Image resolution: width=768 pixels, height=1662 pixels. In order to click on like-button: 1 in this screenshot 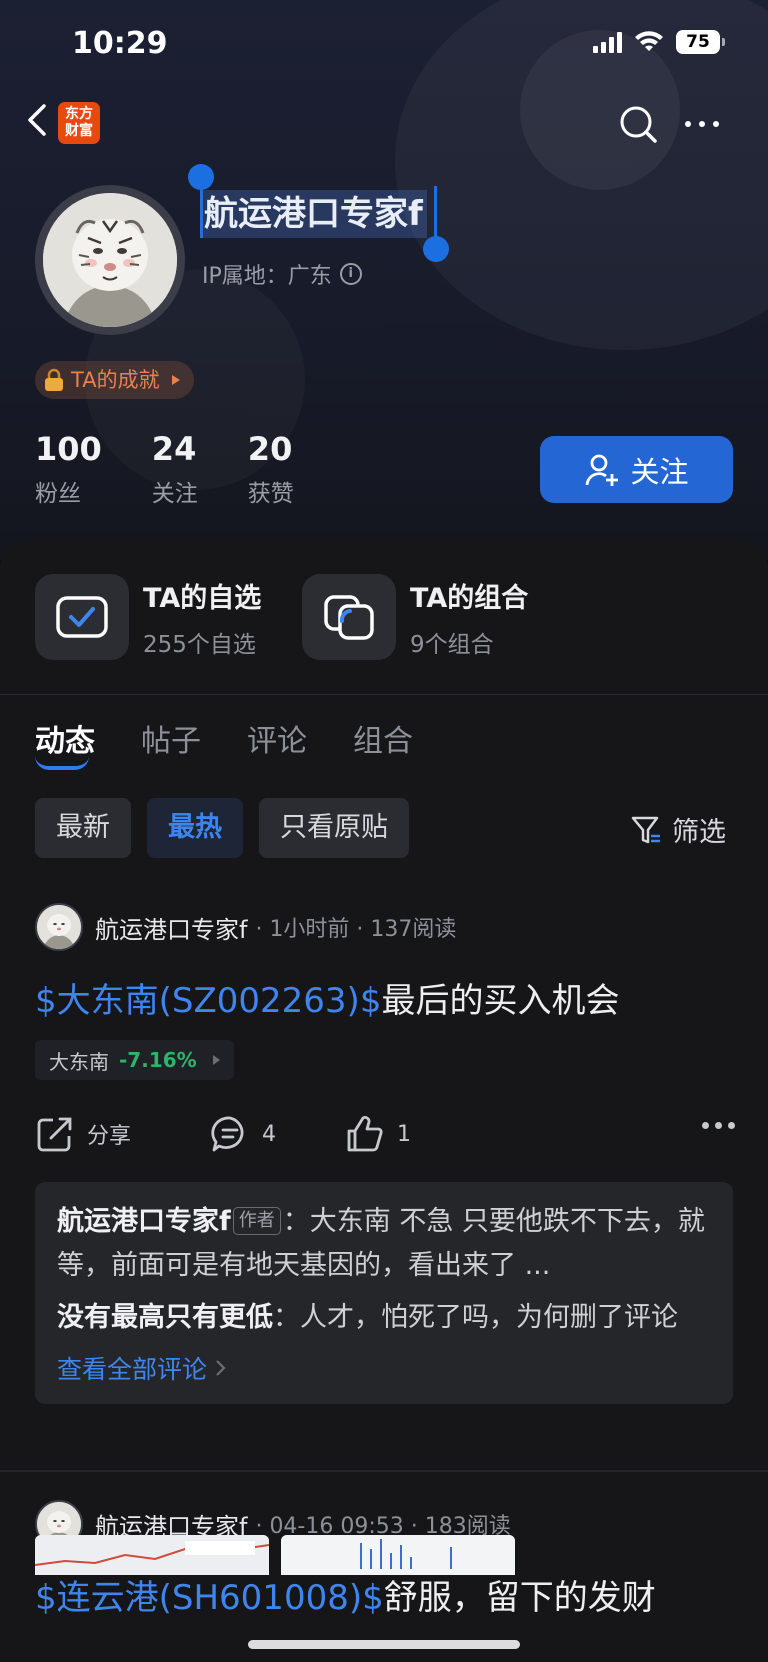, I will do `click(378, 1134)`.